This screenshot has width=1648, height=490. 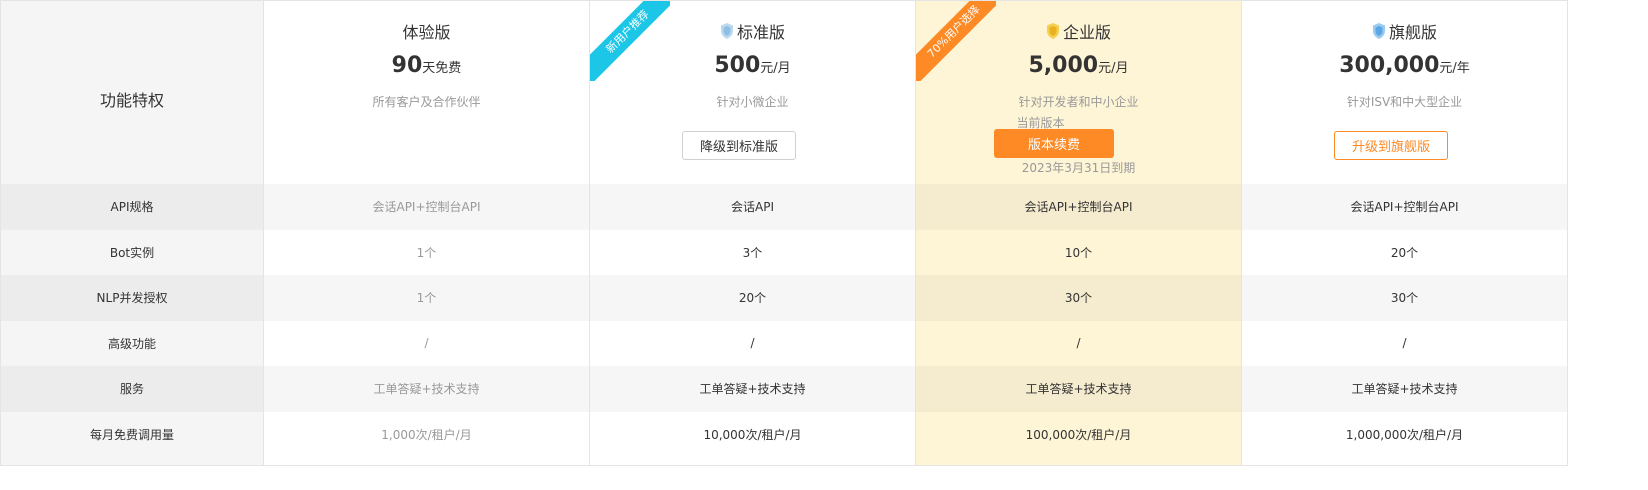 I want to click on expiry-date: 2023年3月31日到期, so click(x=1078, y=168).